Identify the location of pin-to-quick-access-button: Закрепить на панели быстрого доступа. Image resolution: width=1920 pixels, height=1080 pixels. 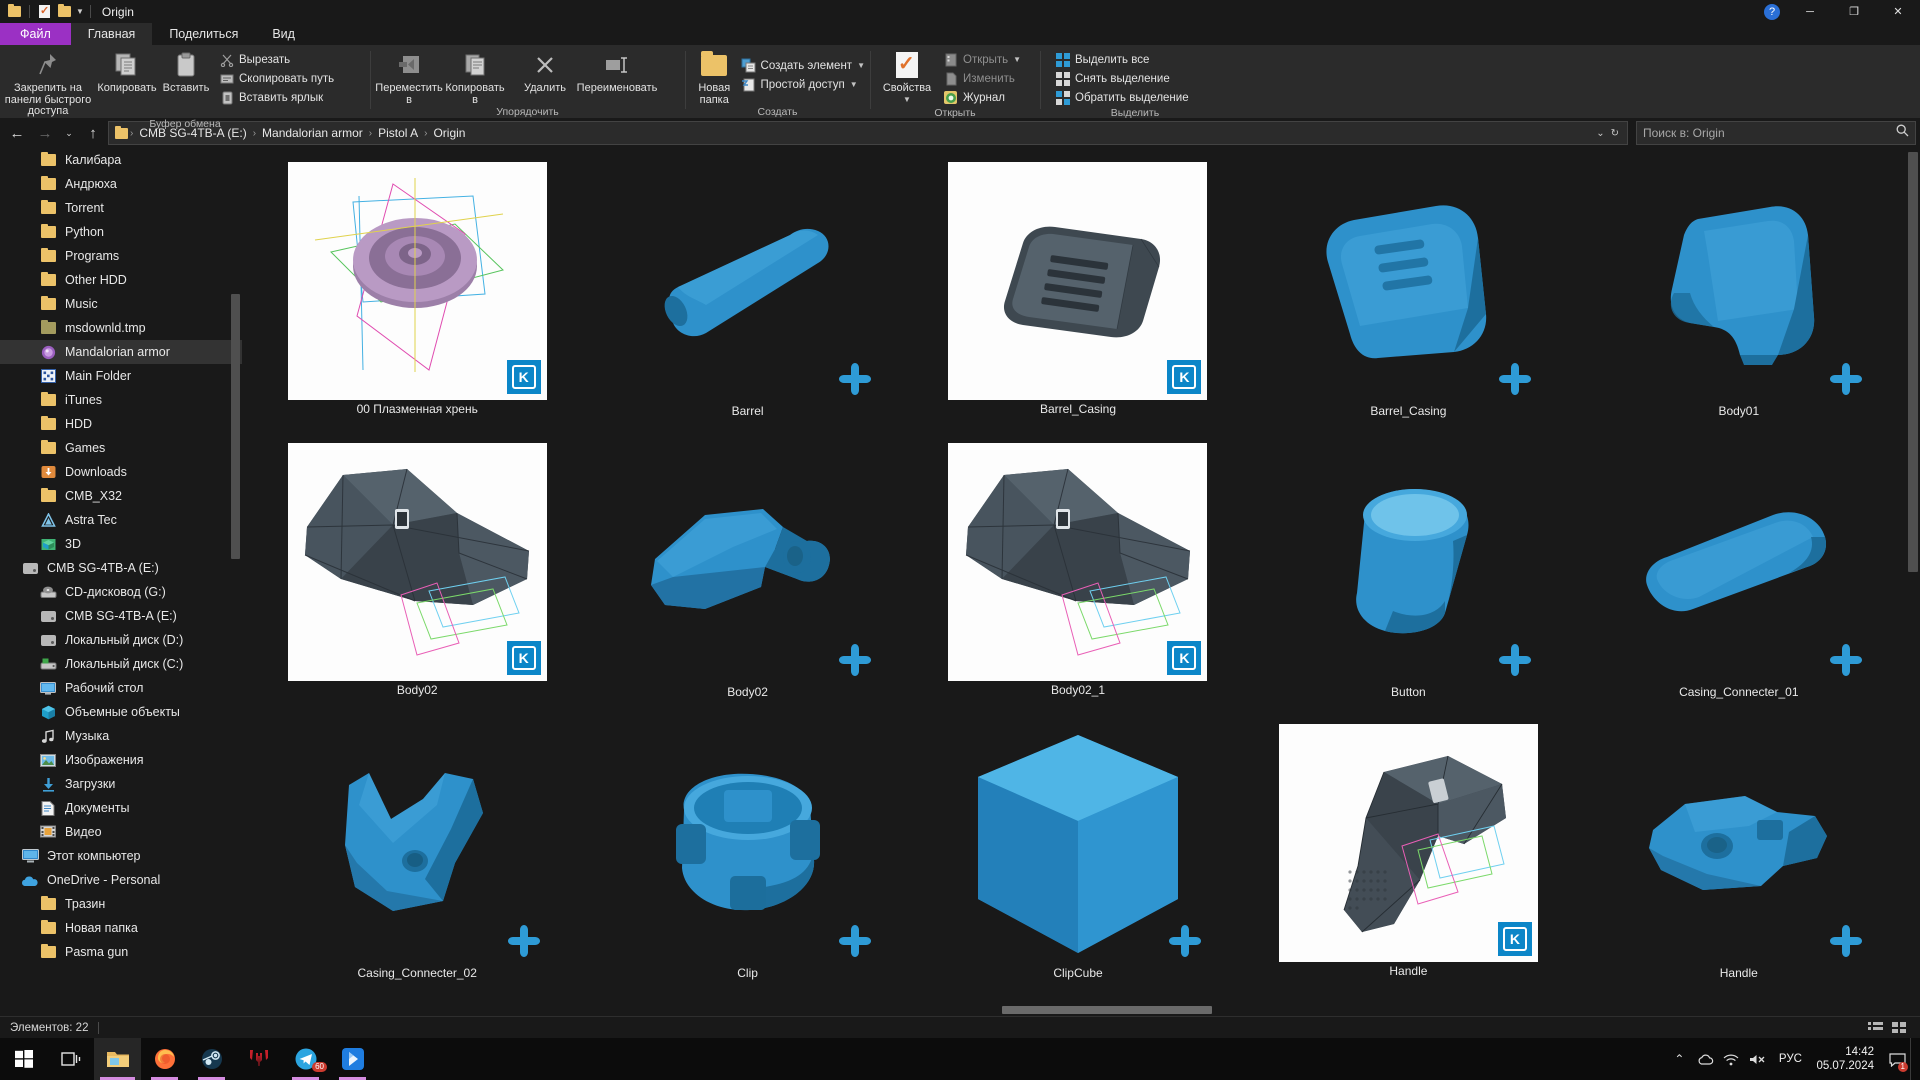
(48, 83).